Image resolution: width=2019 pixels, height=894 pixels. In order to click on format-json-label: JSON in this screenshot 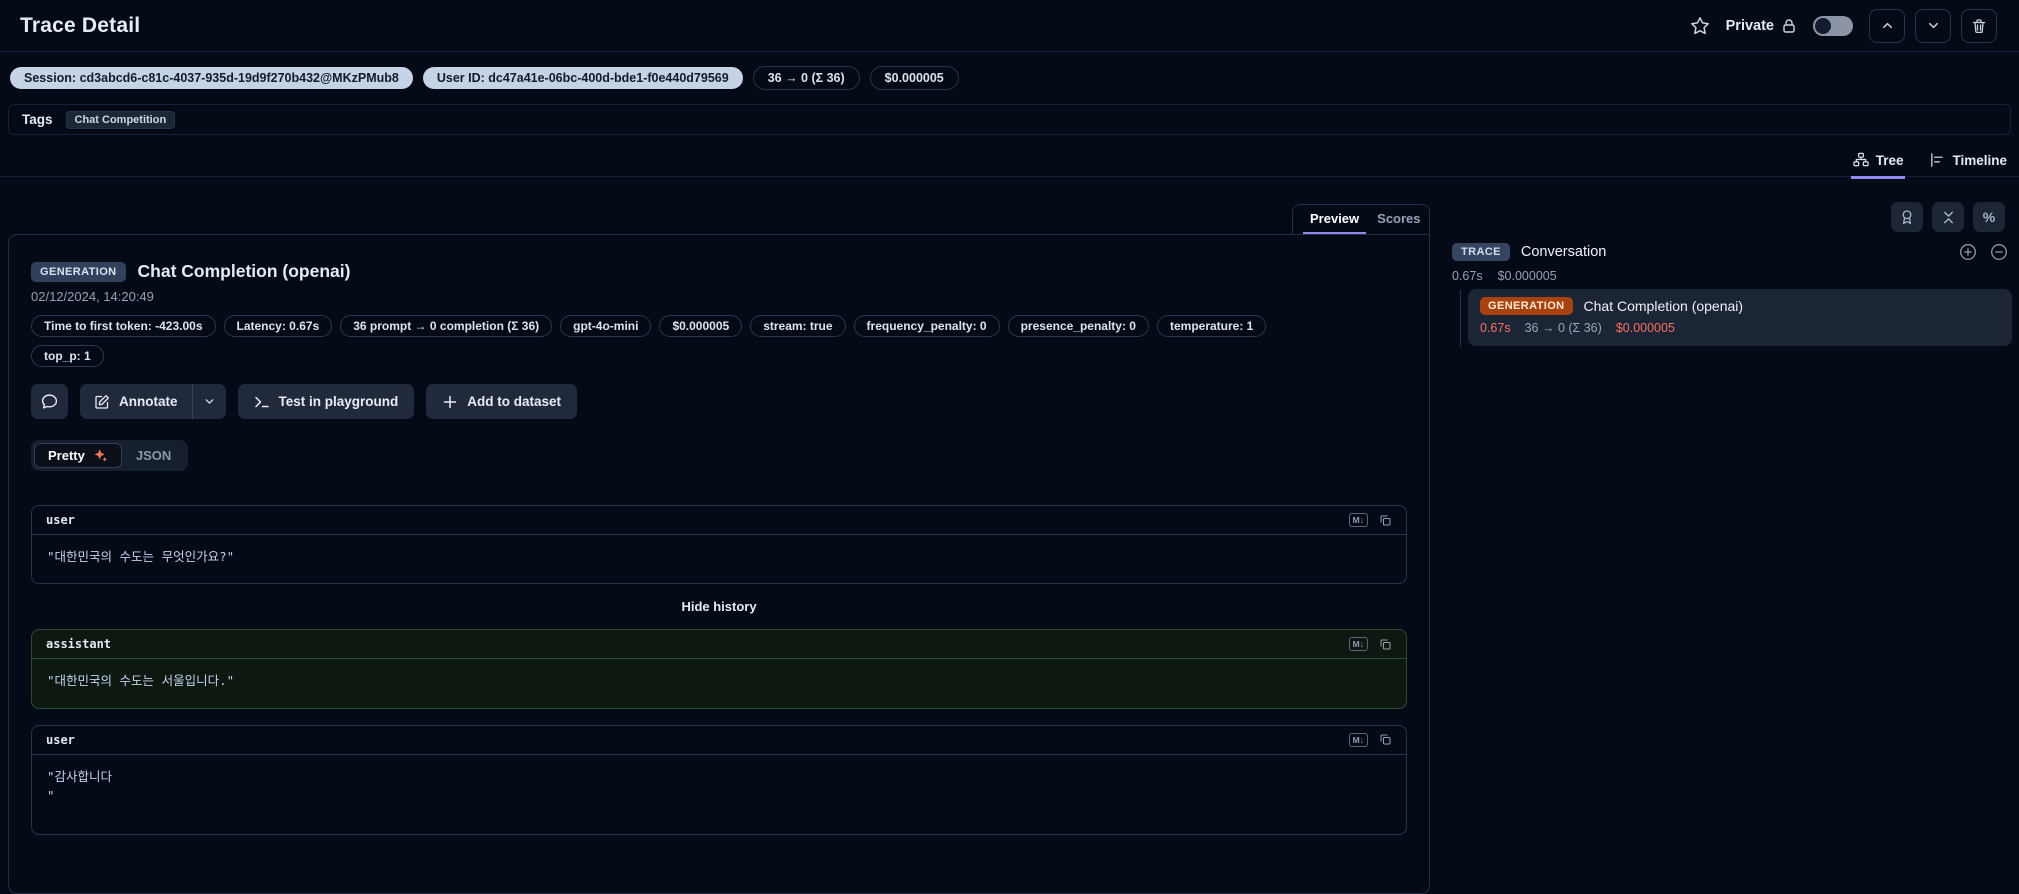, I will do `click(153, 455)`.